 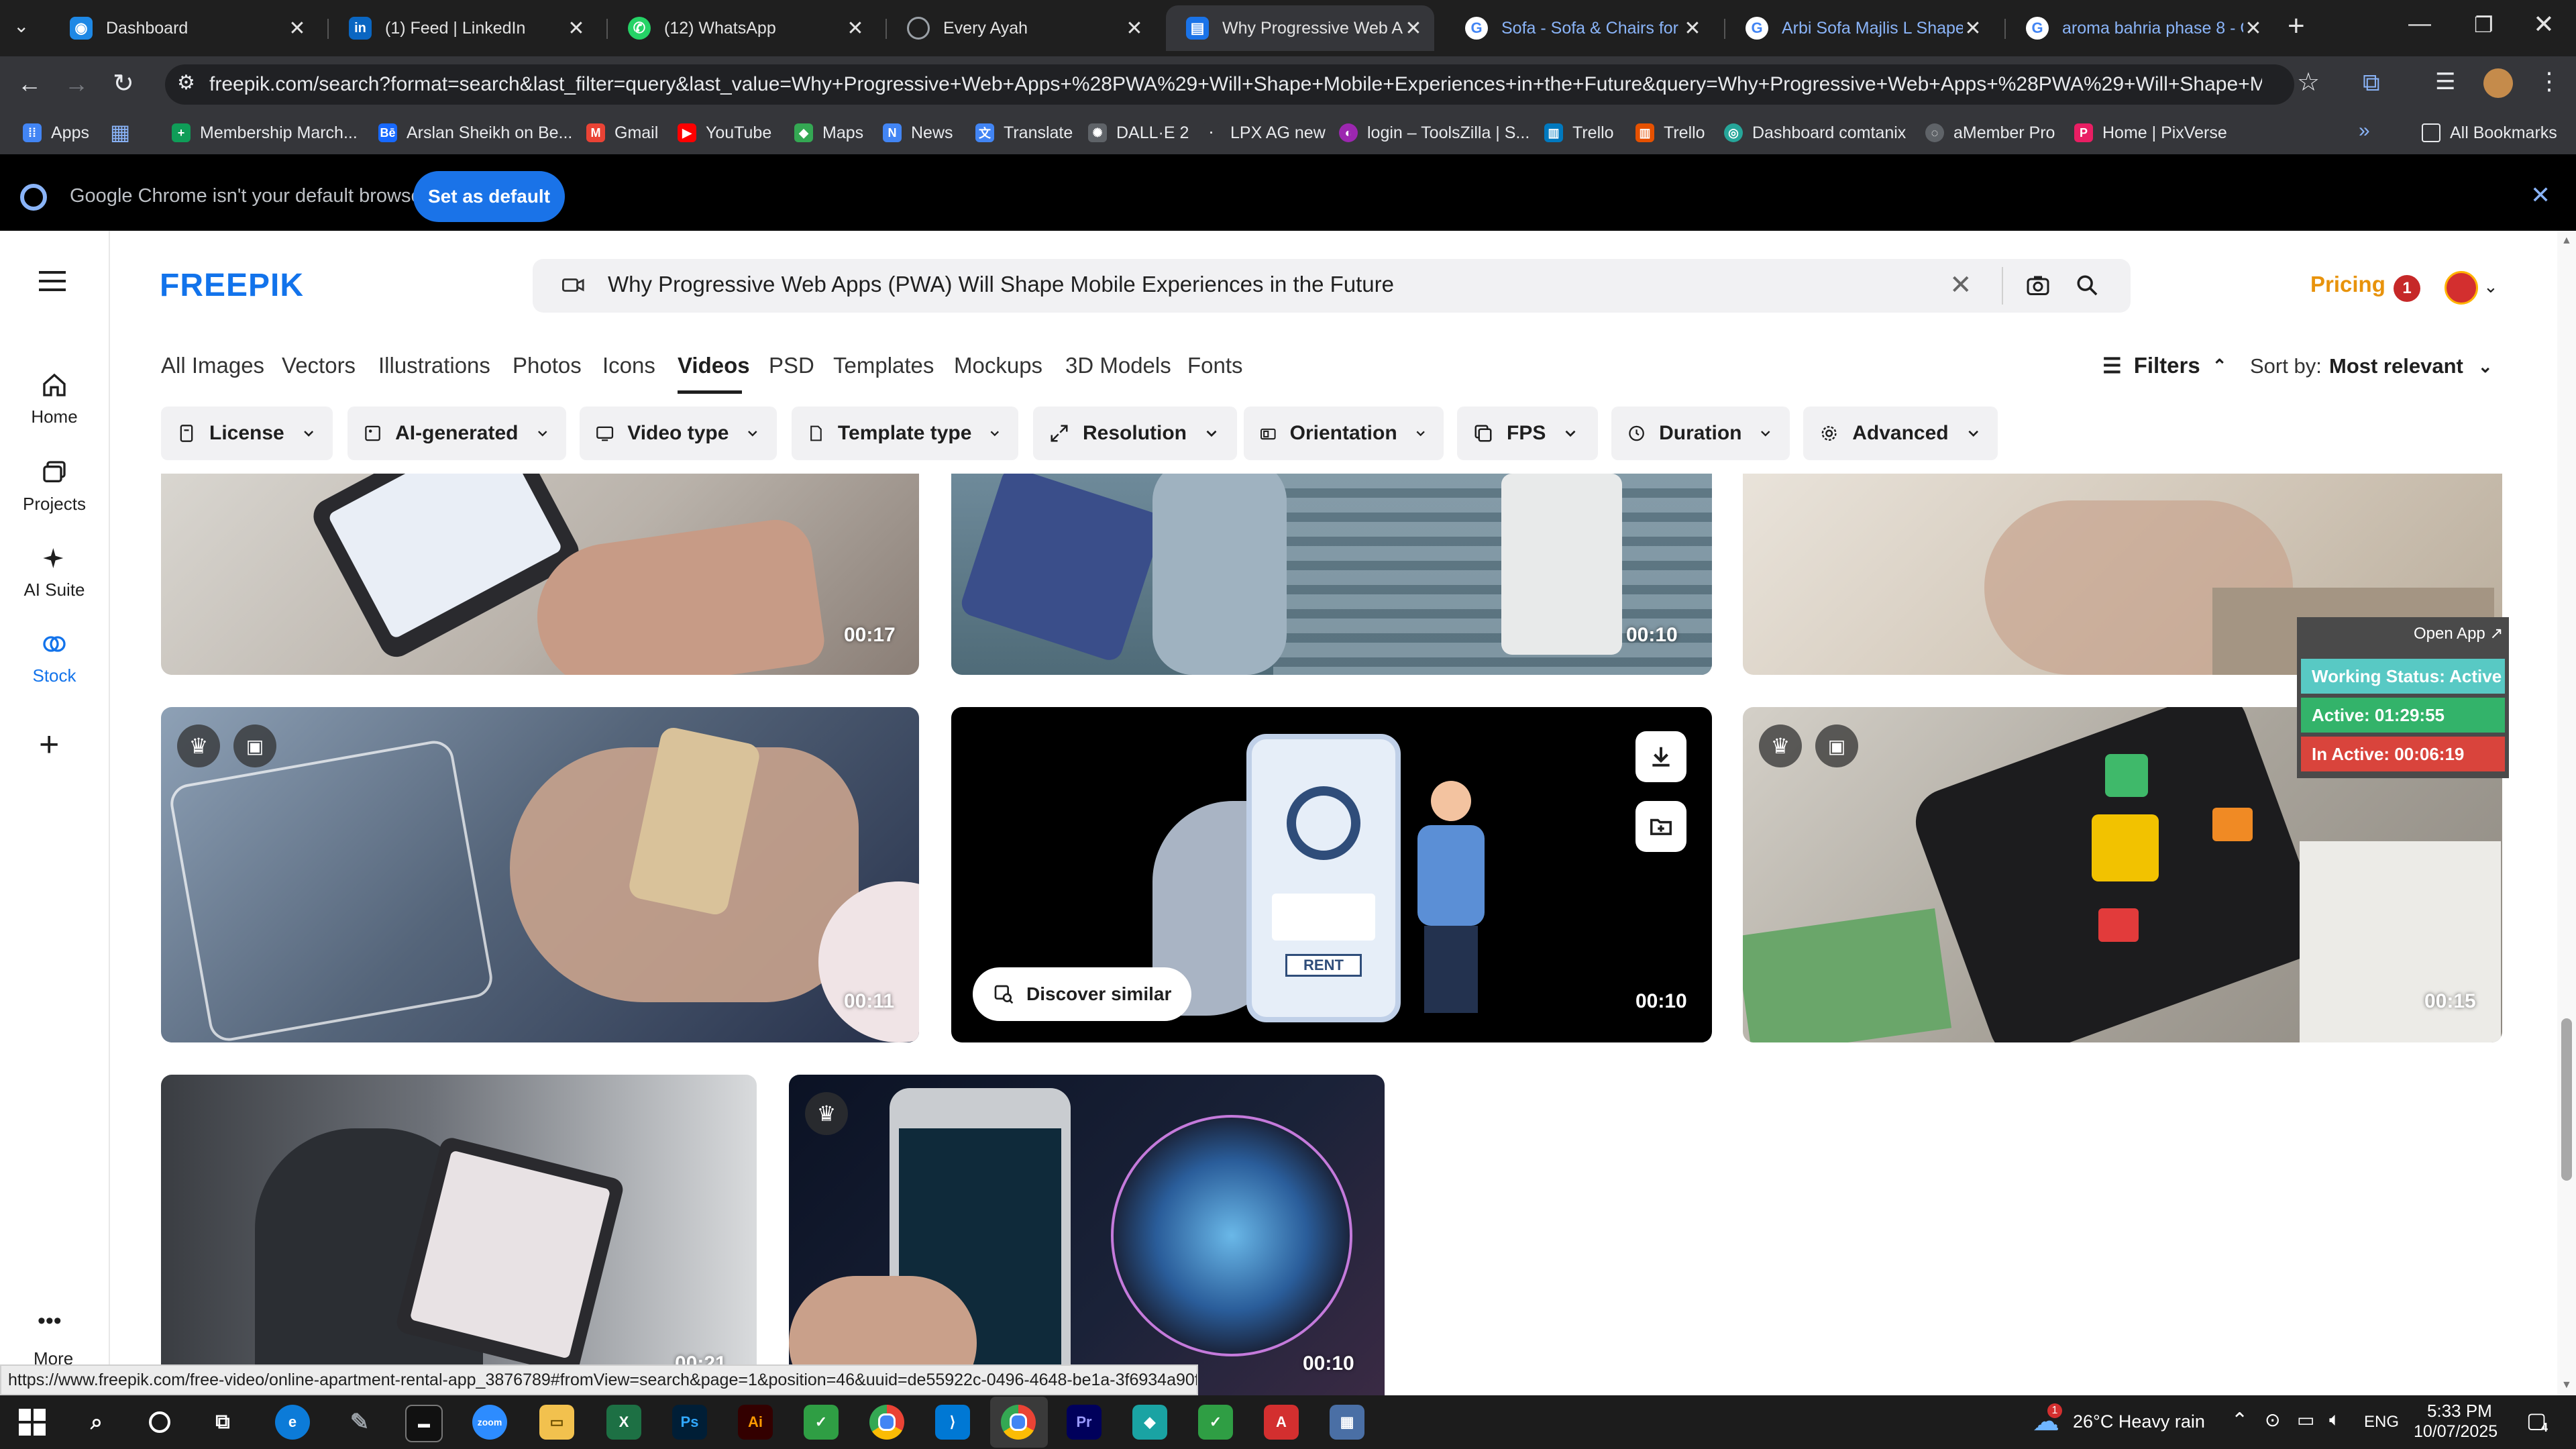 What do you see at coordinates (2566, 241) in the screenshot?
I see `scroll-up-arrow-icon: ▲` at bounding box center [2566, 241].